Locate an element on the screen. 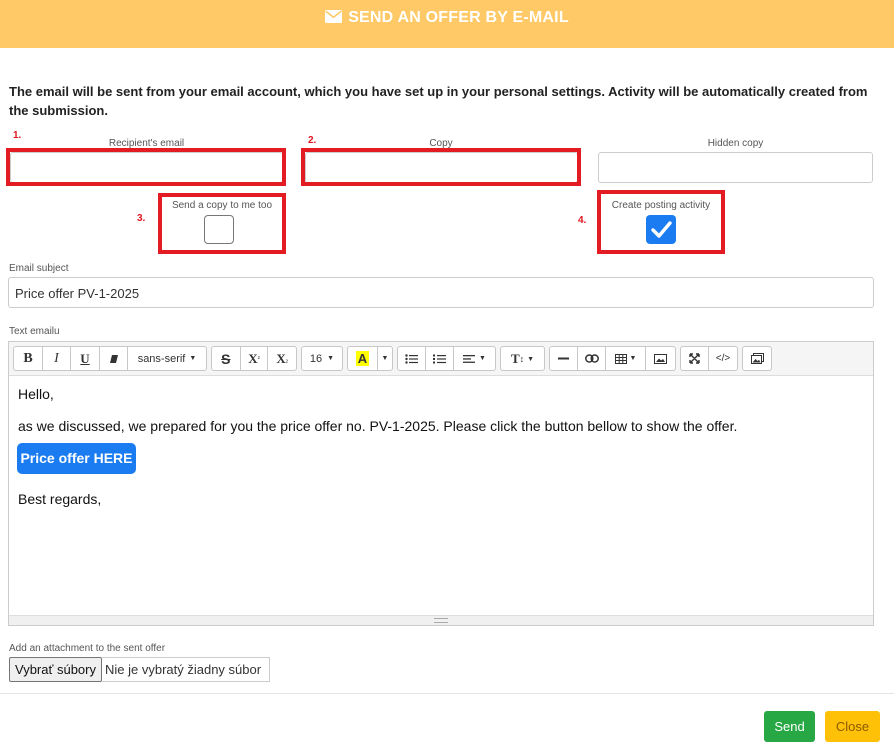 The height and width of the screenshot is (744, 894). subscript-button: X₂ is located at coordinates (282, 358).